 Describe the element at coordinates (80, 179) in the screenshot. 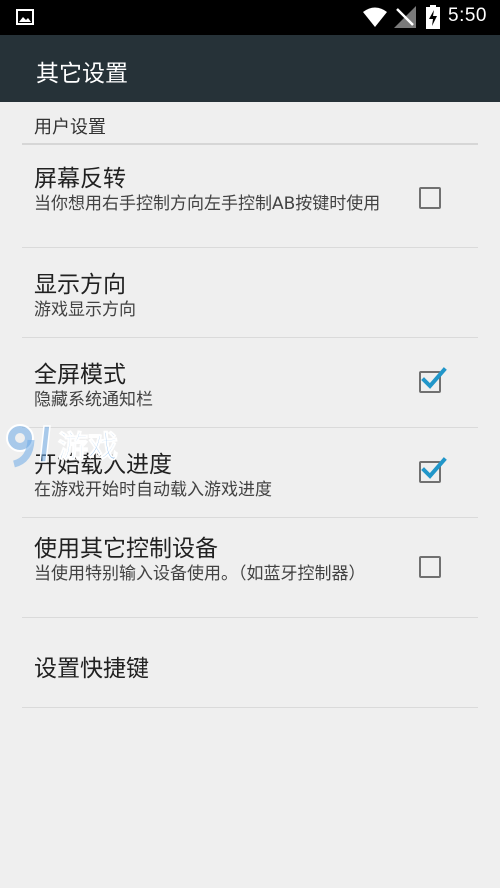

I see `pref-title: 屏幕反转` at that location.